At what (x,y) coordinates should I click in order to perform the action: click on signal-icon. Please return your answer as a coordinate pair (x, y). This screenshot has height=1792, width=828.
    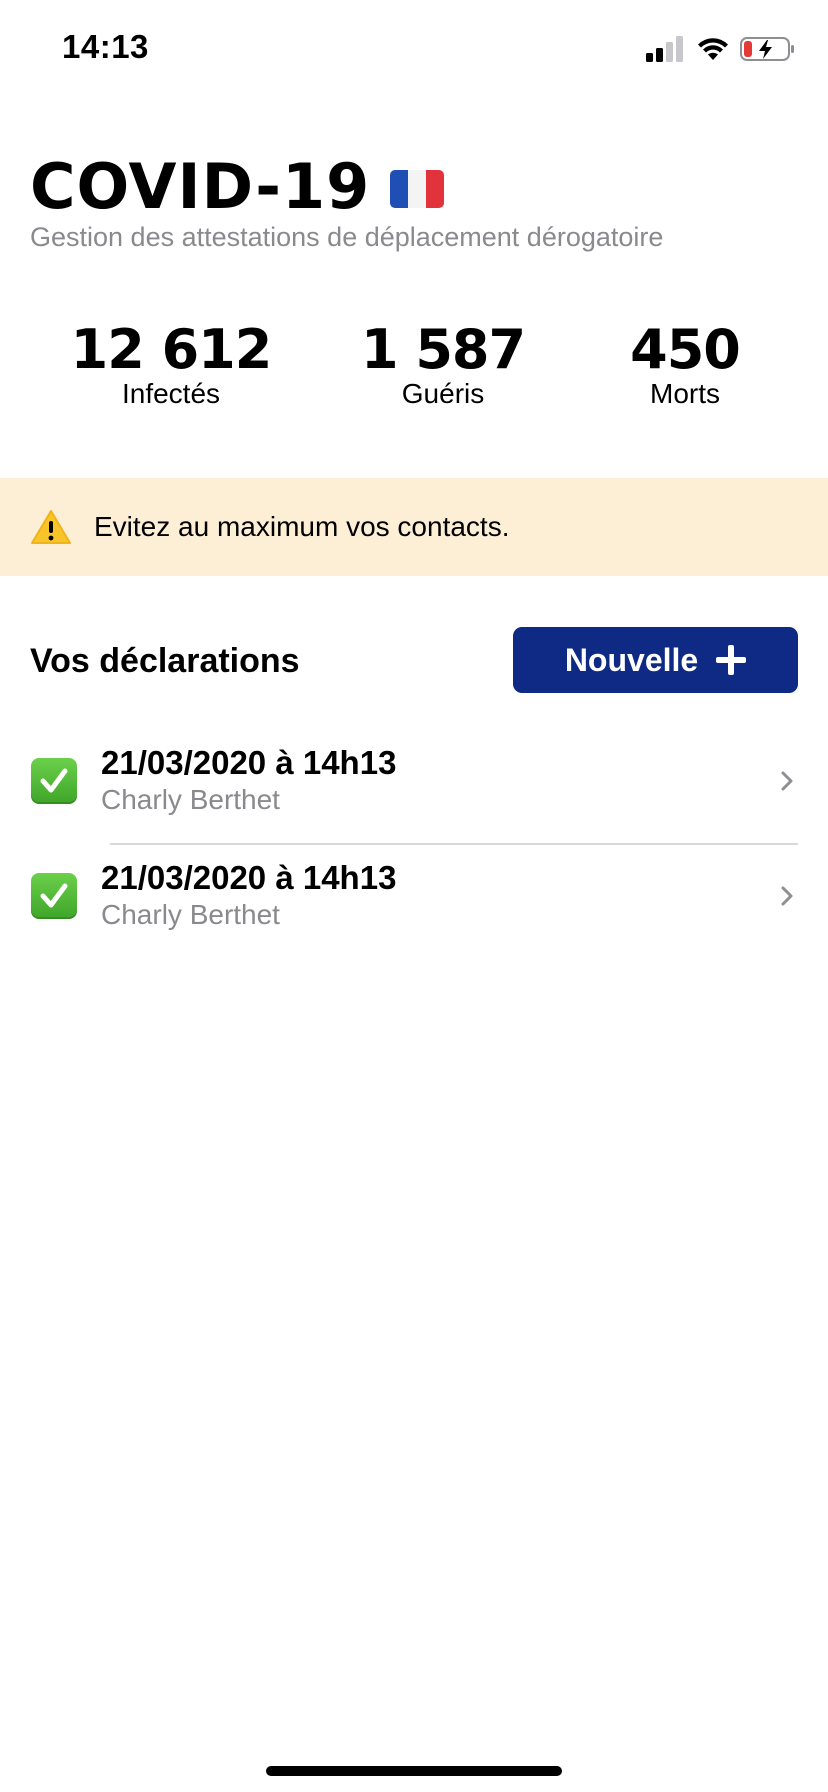
    Looking at the image, I should click on (664, 49).